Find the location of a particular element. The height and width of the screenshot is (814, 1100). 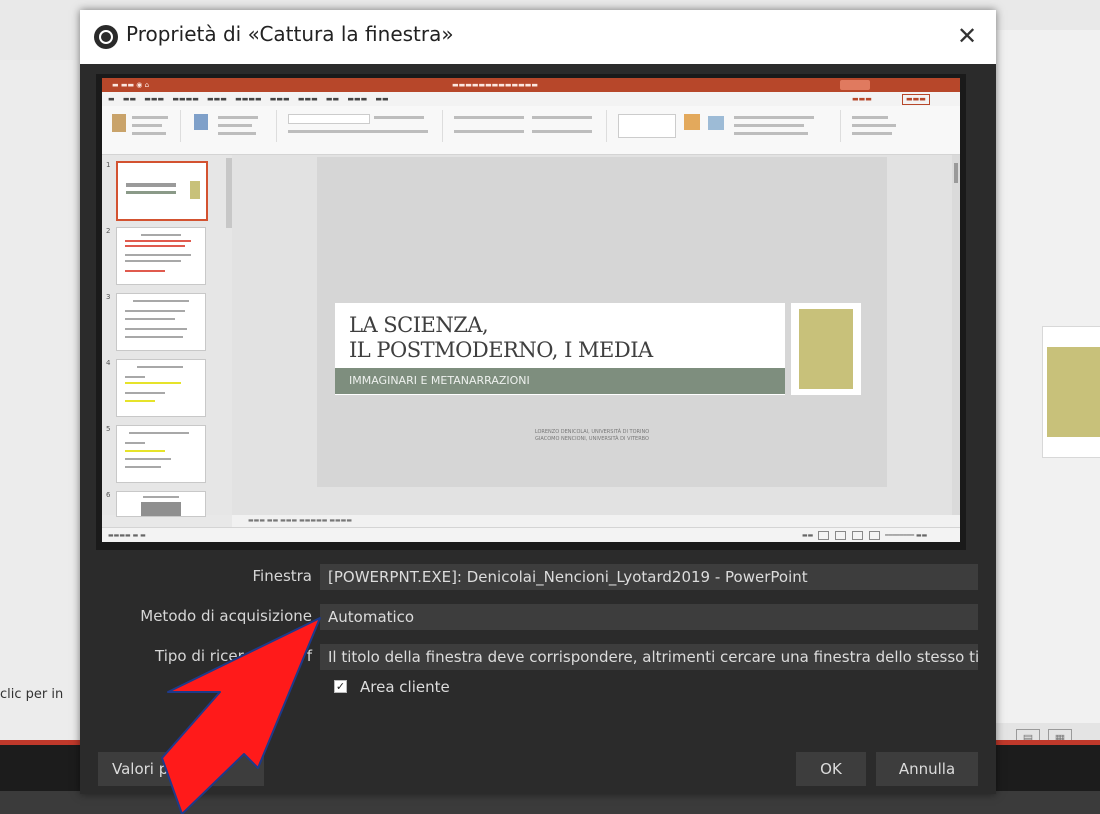

ok-button: OK is located at coordinates (831, 769).